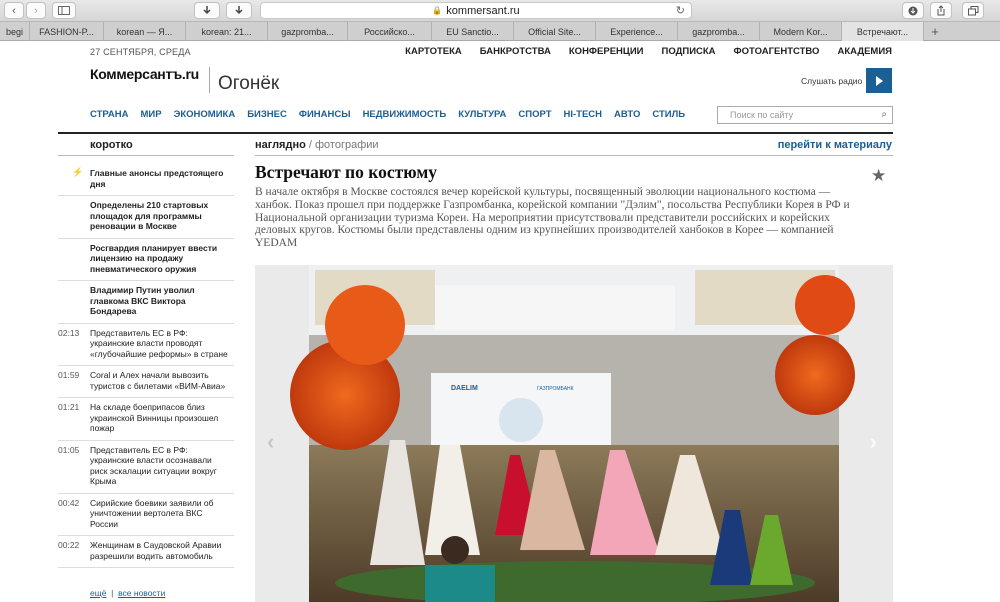  Describe the element at coordinates (534, 114) in the screenshot. I see `section-sport: СПОРТ` at that location.